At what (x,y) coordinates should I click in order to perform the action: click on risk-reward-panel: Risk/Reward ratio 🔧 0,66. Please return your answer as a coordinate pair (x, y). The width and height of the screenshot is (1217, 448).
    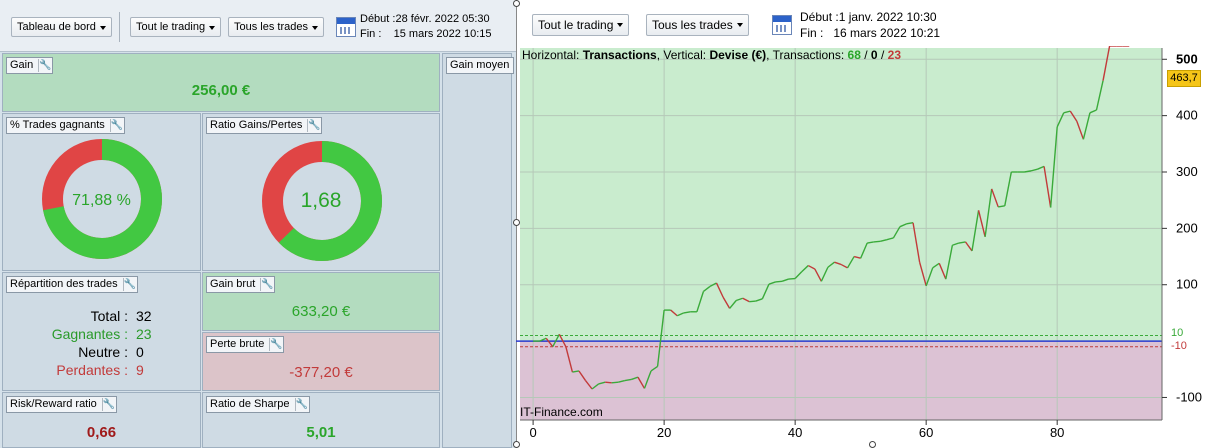
    Looking at the image, I should click on (101, 420).